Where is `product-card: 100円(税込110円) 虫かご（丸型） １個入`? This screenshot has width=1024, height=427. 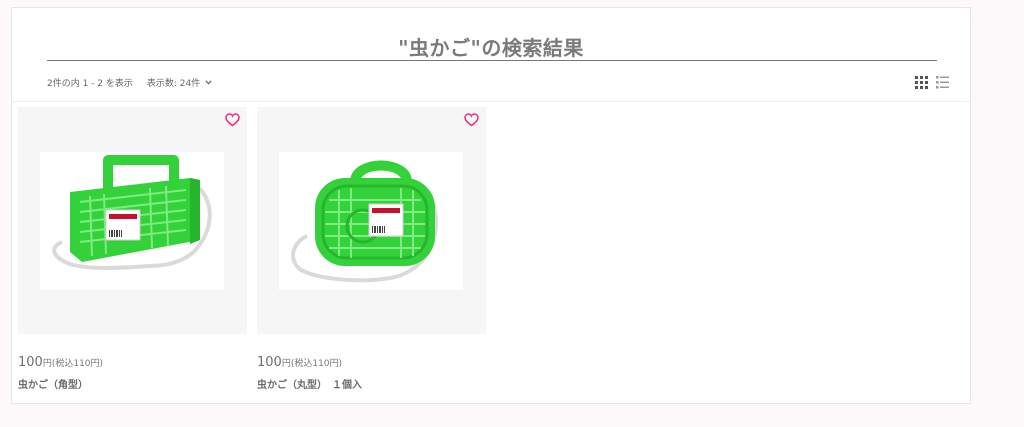
product-card: 100円(税込110円) 虫かご（丸型） １個入 is located at coordinates (371, 249).